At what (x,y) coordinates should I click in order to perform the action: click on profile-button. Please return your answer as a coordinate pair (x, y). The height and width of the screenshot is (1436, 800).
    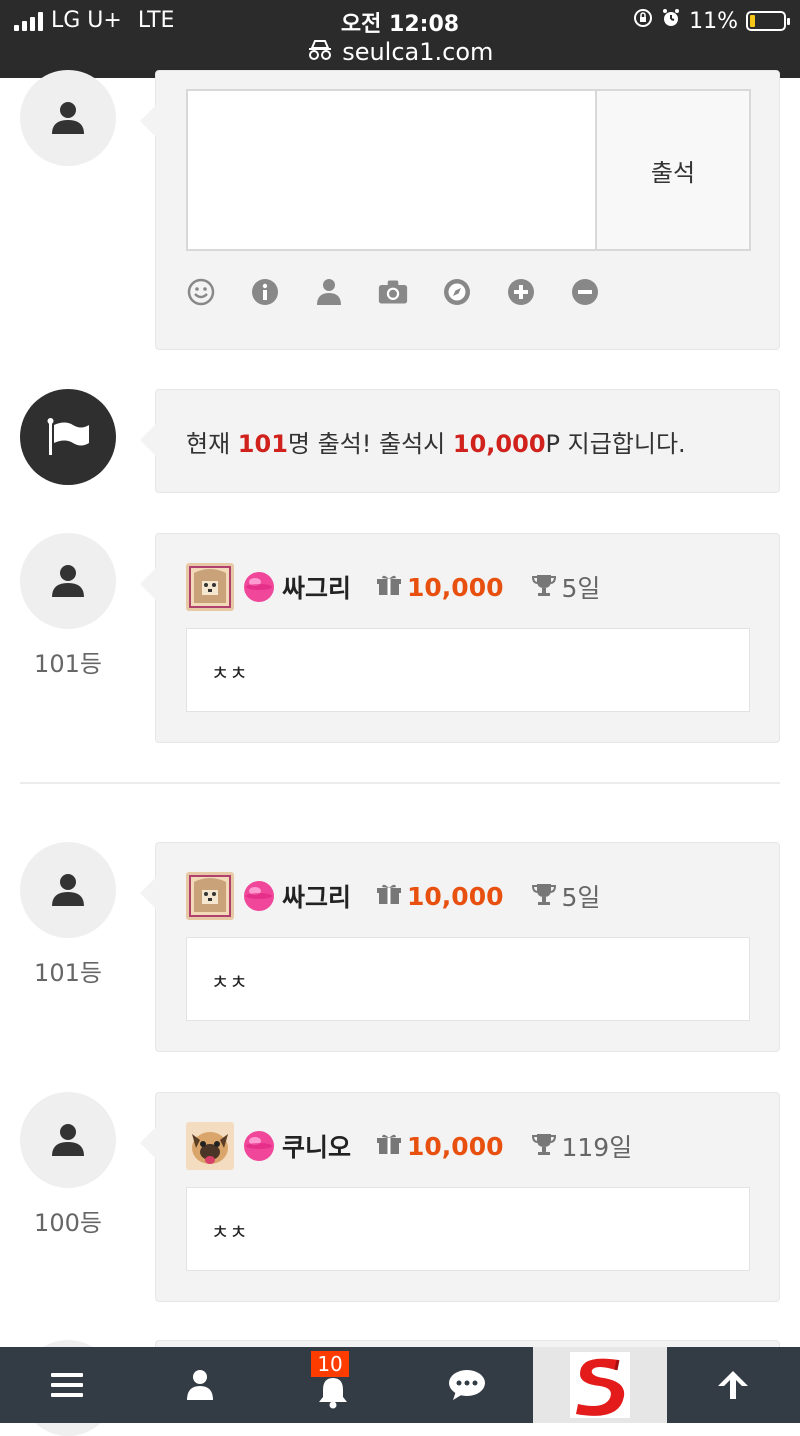
    Looking at the image, I should click on (199, 1385).